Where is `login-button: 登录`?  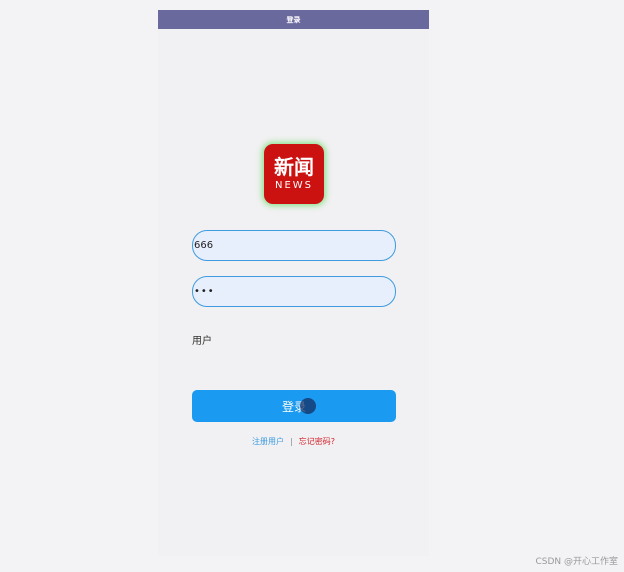
login-button: 登录 is located at coordinates (294, 406).